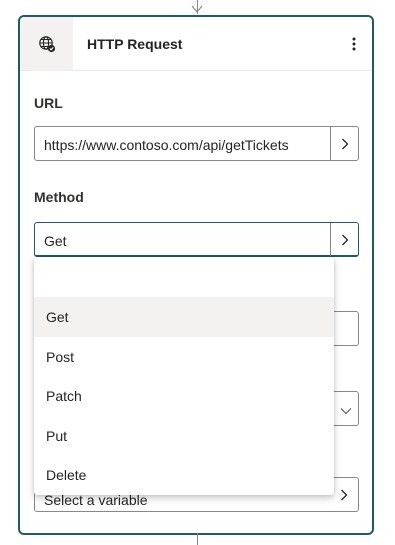 The width and height of the screenshot is (395, 545). I want to click on url-label: URL, so click(48, 103).